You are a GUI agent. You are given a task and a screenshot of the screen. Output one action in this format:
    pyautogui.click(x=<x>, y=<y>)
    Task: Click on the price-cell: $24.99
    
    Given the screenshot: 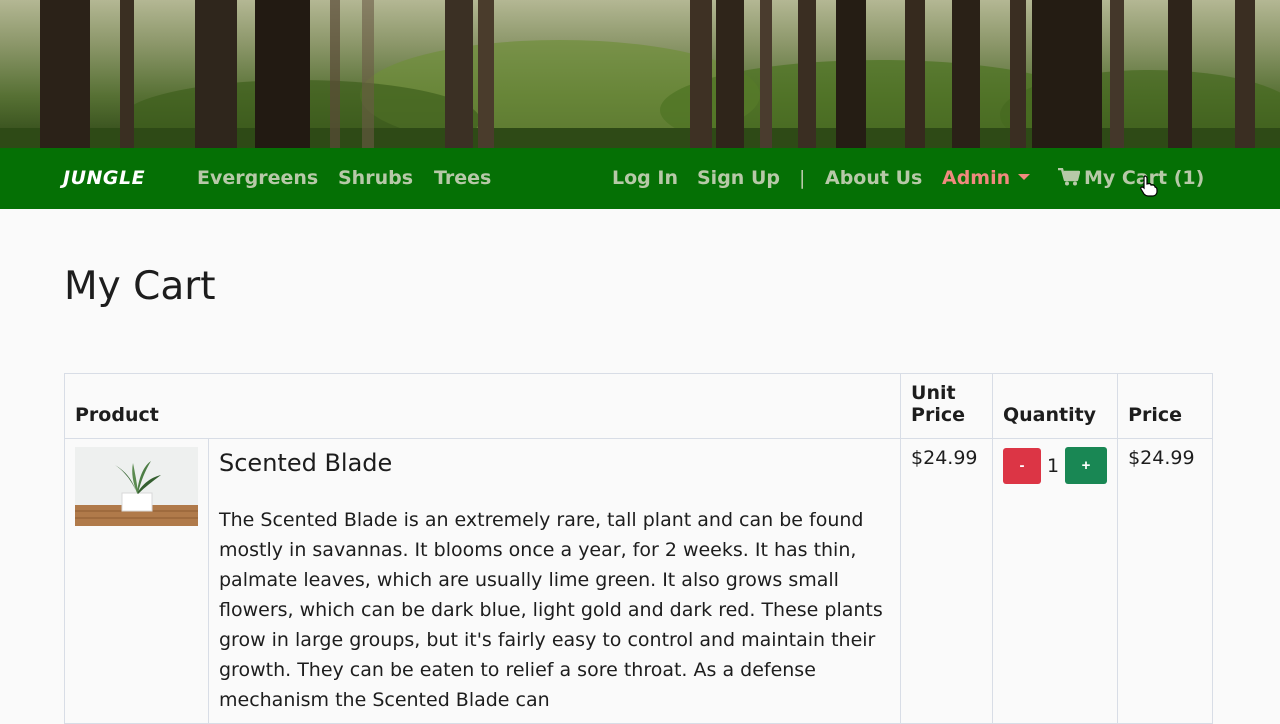 What is the action you would take?
    pyautogui.click(x=1165, y=581)
    